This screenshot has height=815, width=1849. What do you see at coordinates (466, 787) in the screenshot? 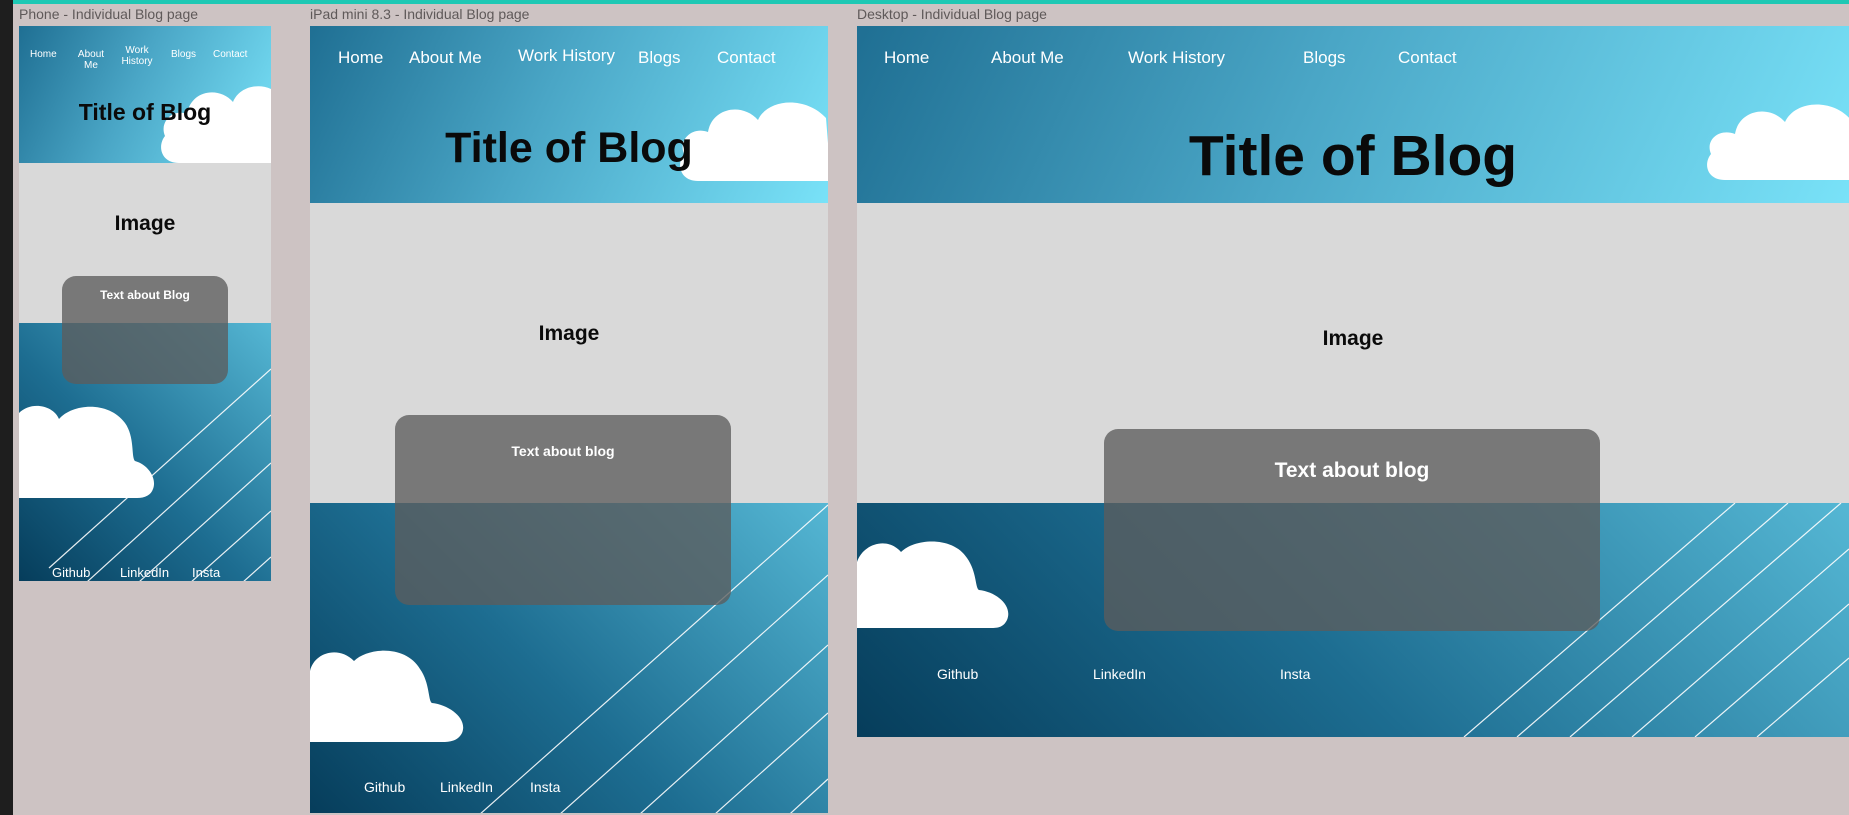
I see `ipad-footer-linkedin: LinkedIn` at bounding box center [466, 787].